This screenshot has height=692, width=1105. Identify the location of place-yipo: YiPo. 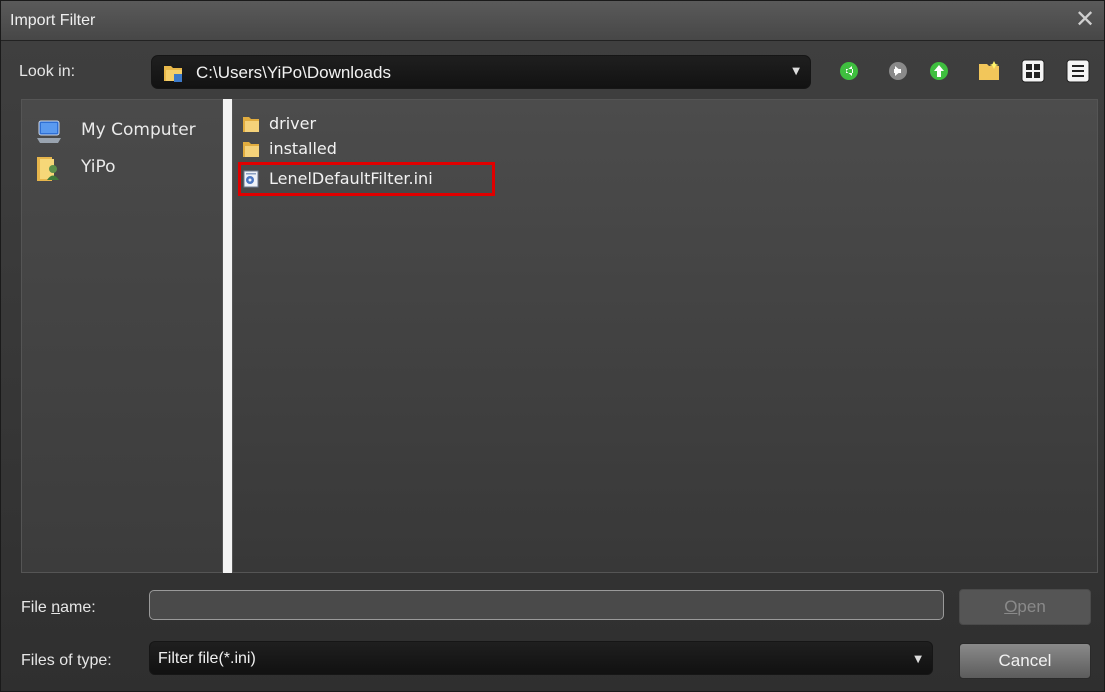
(127, 168).